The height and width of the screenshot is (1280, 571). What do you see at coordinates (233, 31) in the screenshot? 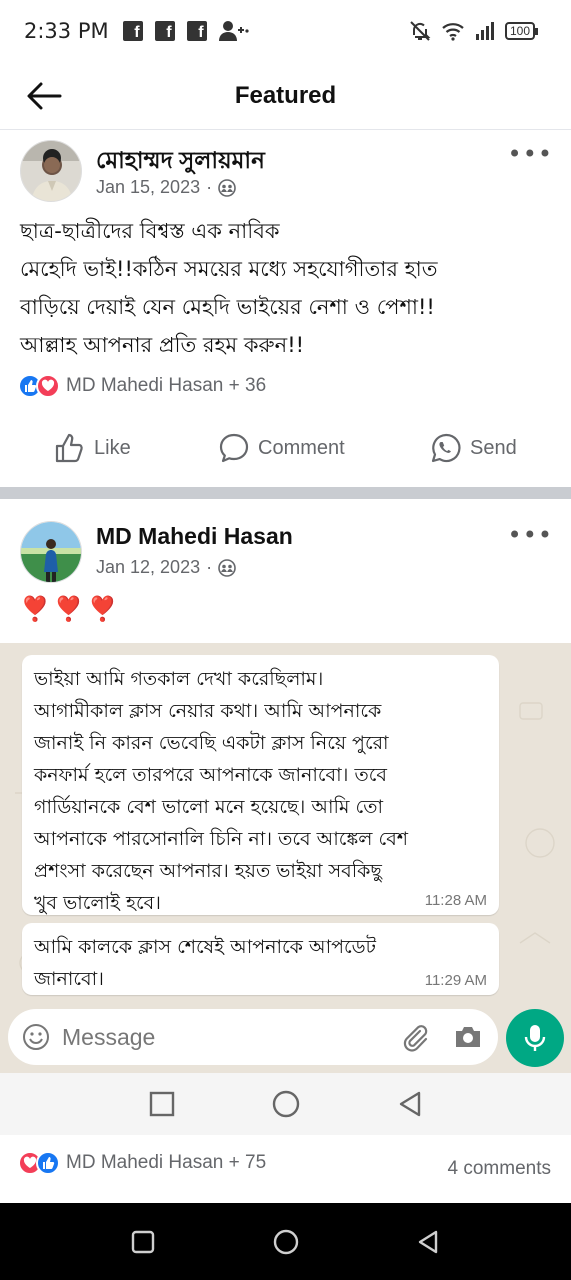
I see `friend-request-icon` at bounding box center [233, 31].